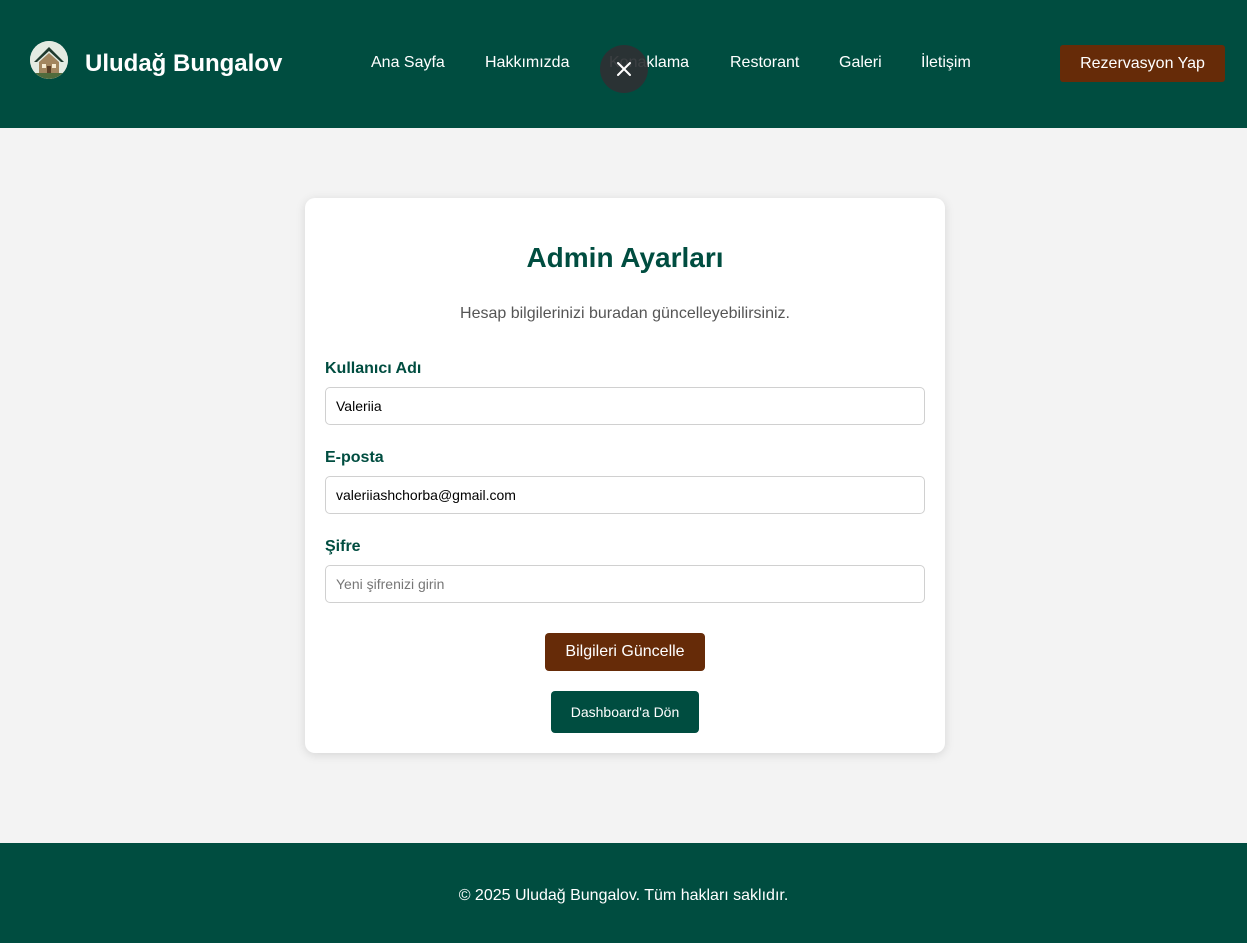 This screenshot has height=943, width=1247. What do you see at coordinates (625, 584) in the screenshot?
I see `password-field` at bounding box center [625, 584].